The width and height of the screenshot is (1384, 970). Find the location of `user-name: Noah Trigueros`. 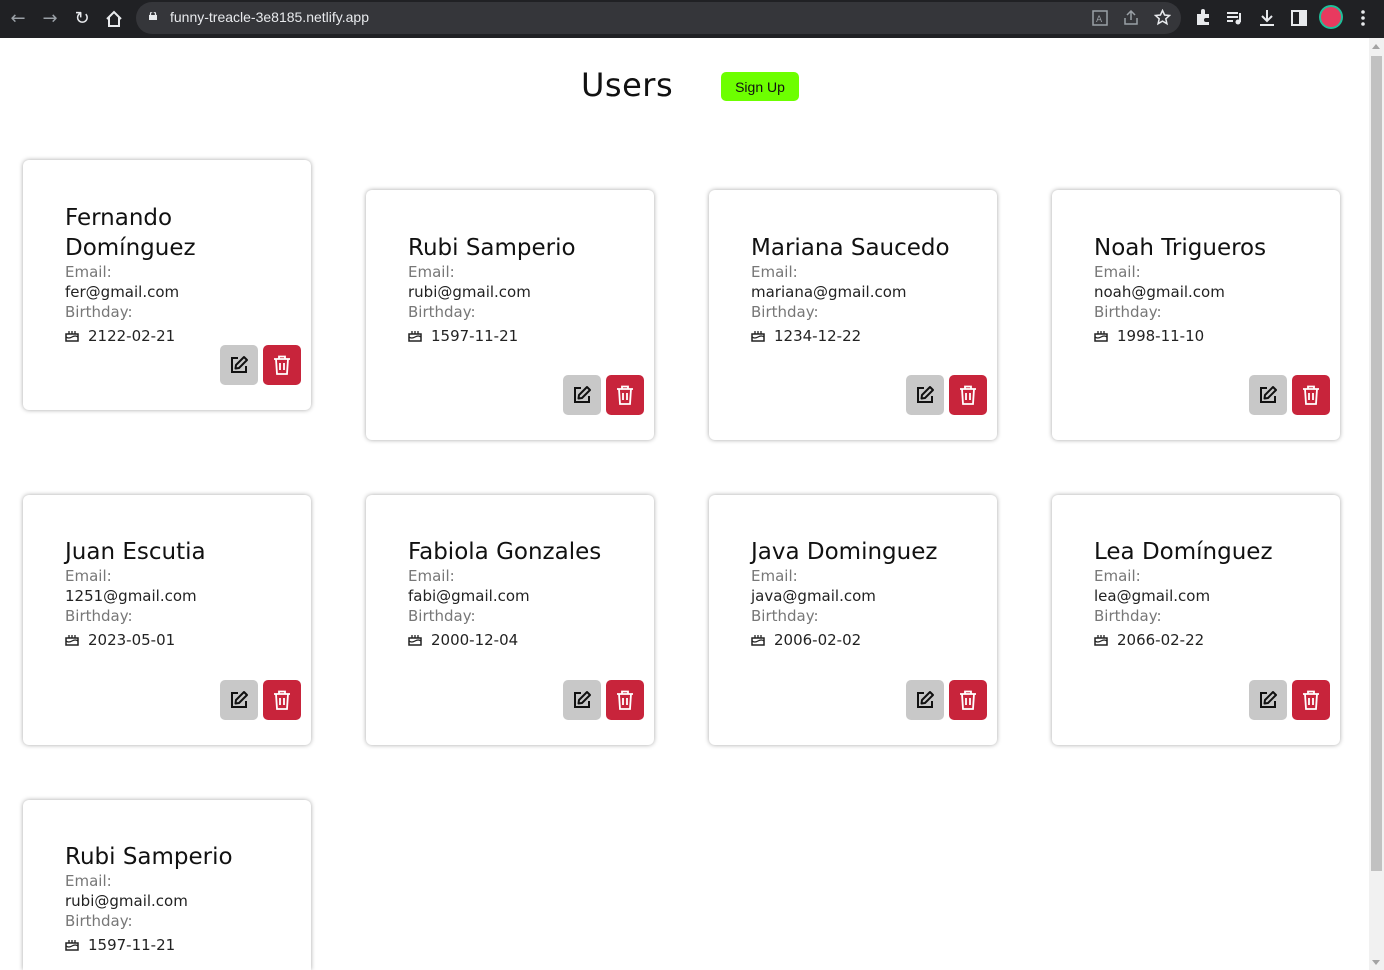

user-name: Noah Trigueros is located at coordinates (1180, 248).